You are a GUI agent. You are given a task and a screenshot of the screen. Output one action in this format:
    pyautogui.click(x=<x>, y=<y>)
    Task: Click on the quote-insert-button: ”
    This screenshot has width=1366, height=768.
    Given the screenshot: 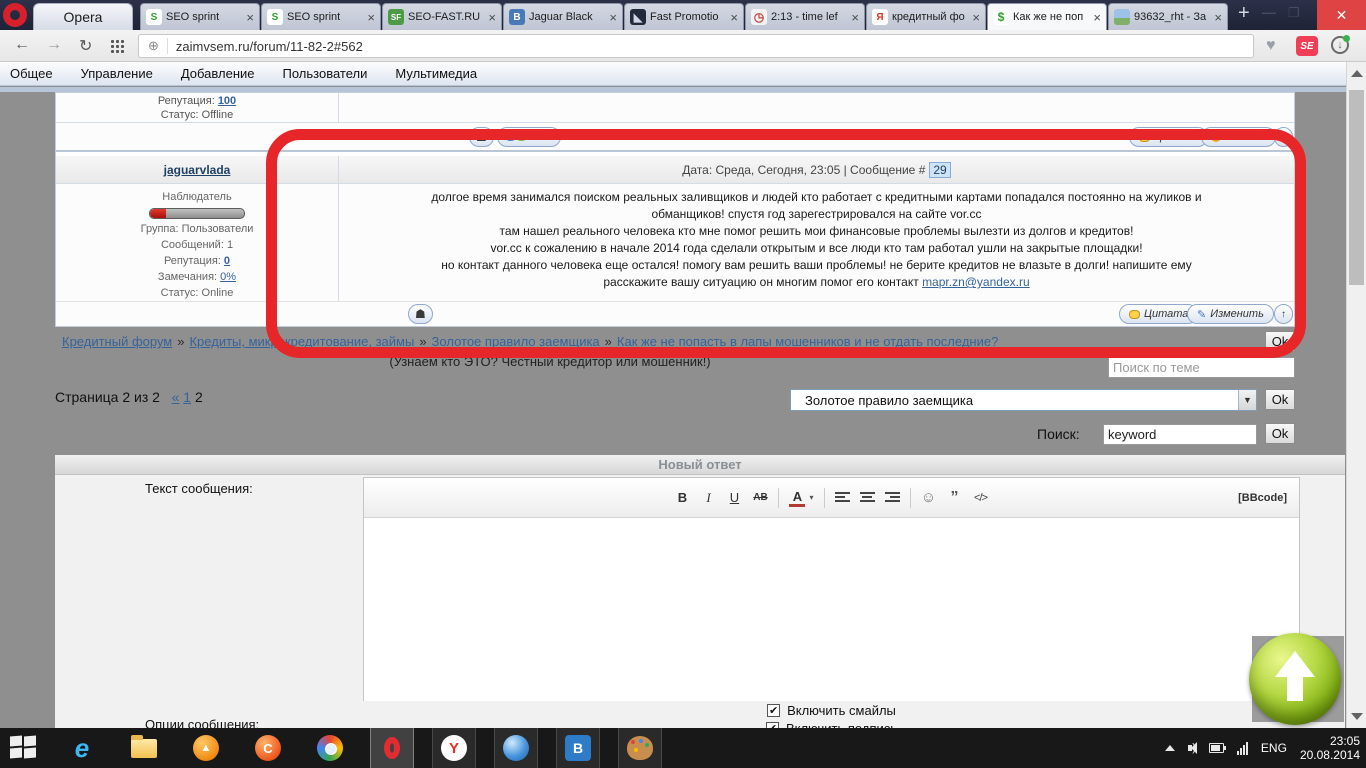 What is the action you would take?
    pyautogui.click(x=955, y=498)
    